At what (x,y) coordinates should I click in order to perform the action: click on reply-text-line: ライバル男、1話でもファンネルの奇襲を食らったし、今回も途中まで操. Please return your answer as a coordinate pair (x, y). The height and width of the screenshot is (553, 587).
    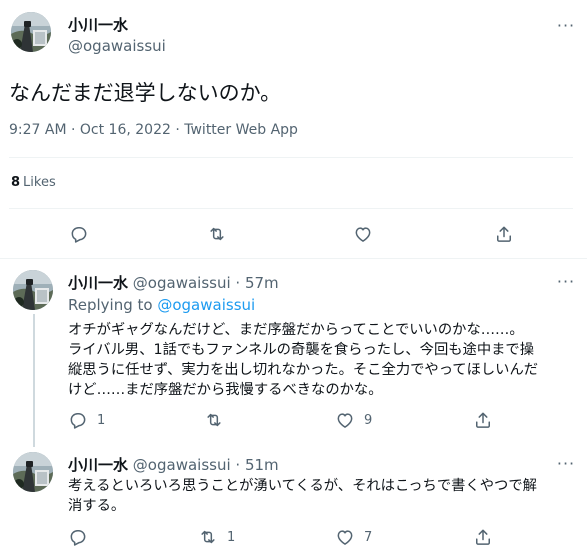
    Looking at the image, I should click on (301, 350).